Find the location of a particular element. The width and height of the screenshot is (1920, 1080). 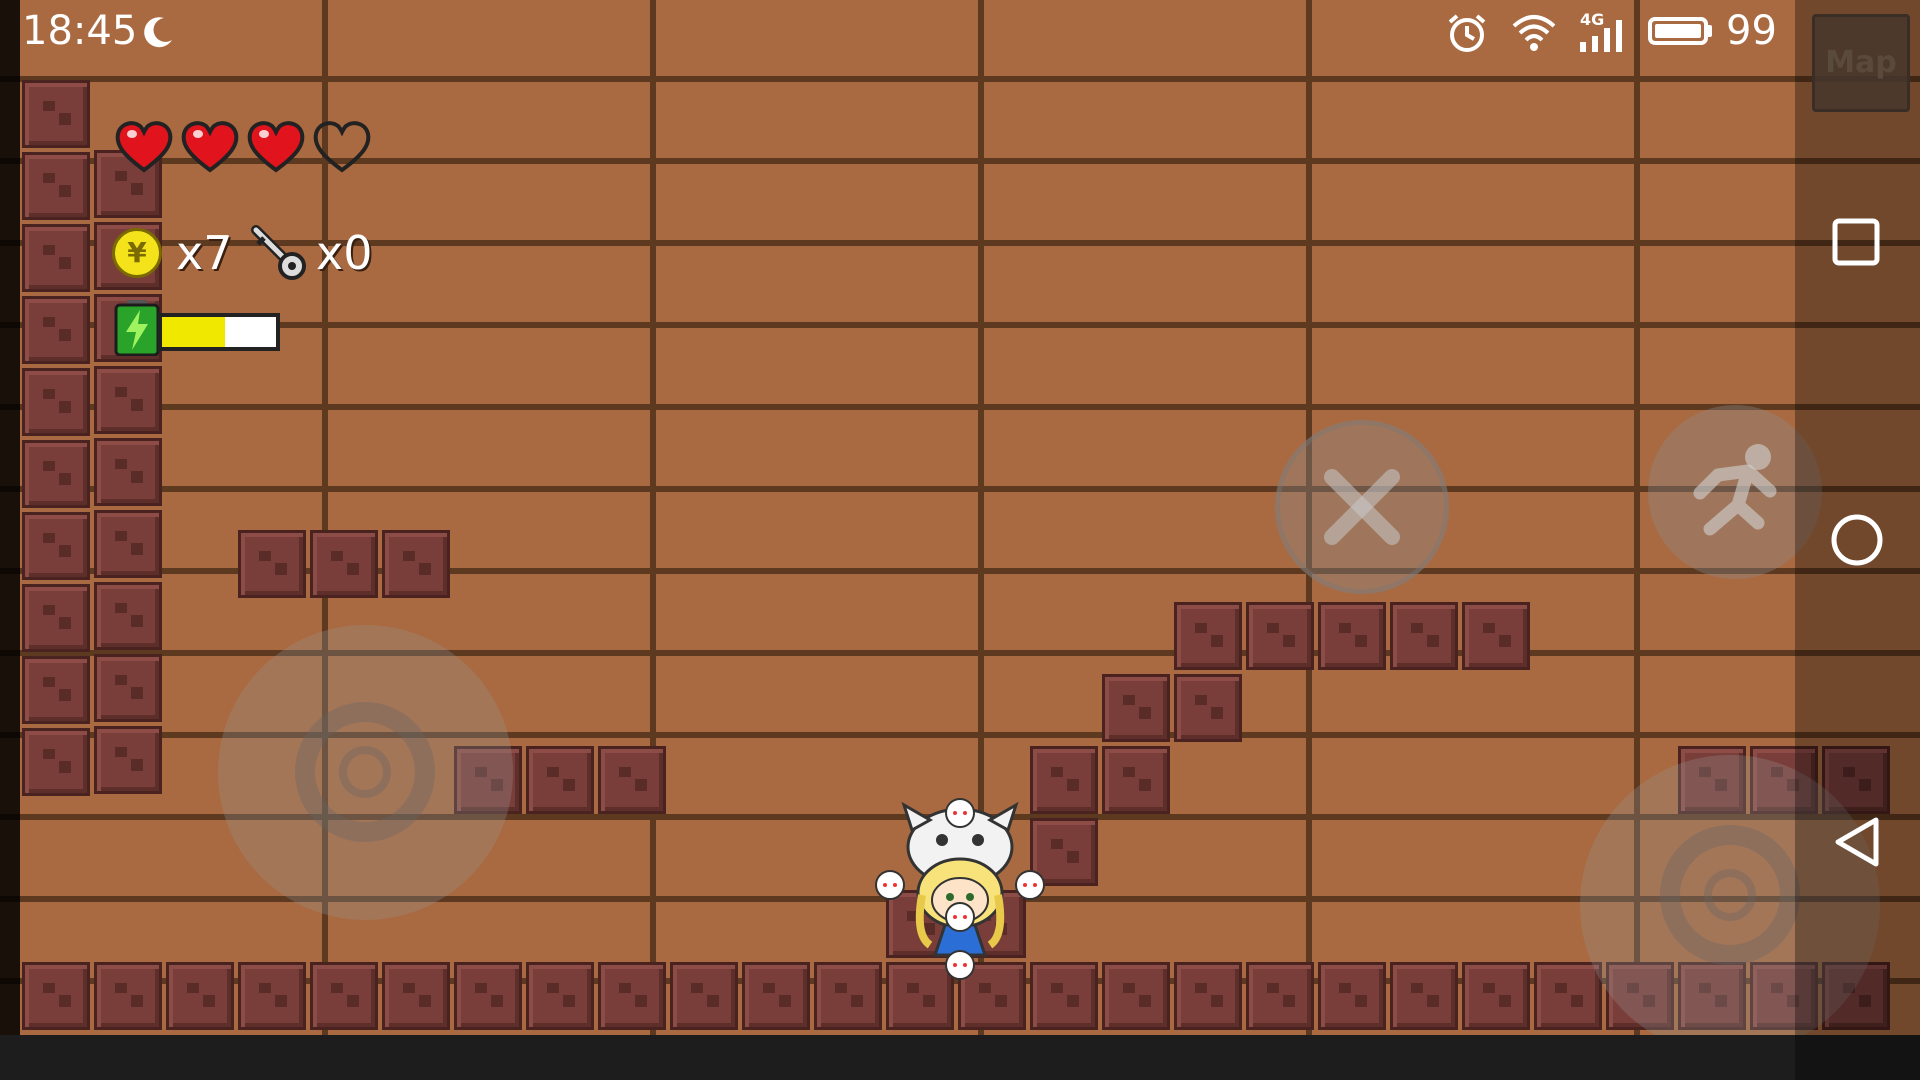

coin-icon: ¥ is located at coordinates (137, 253).